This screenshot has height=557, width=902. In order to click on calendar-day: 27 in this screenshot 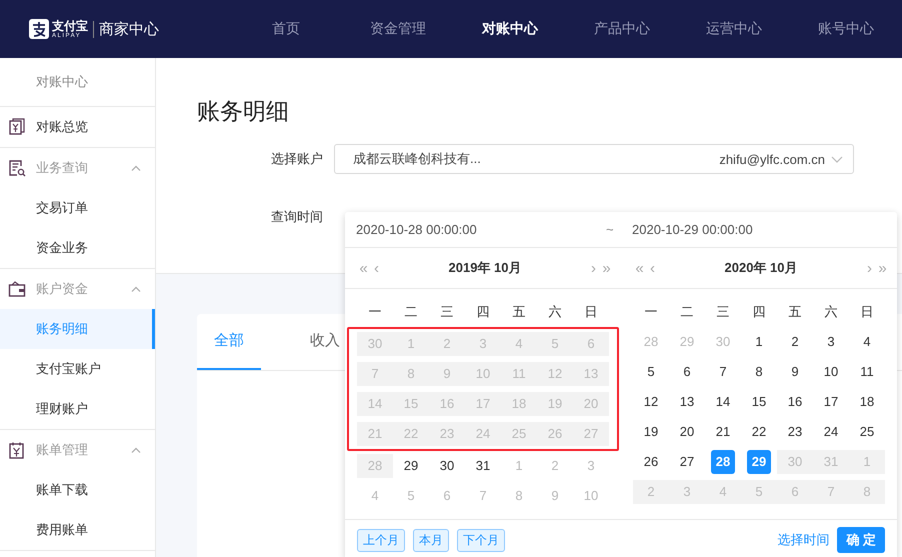, I will do `click(687, 462)`.